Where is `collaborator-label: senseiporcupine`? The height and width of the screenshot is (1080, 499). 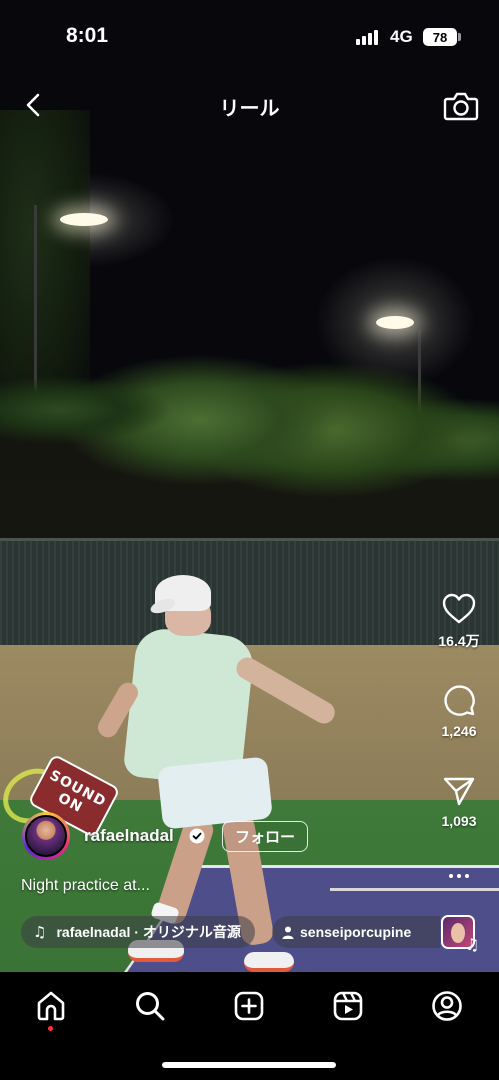
collaborator-label: senseiporcupine is located at coordinates (356, 932).